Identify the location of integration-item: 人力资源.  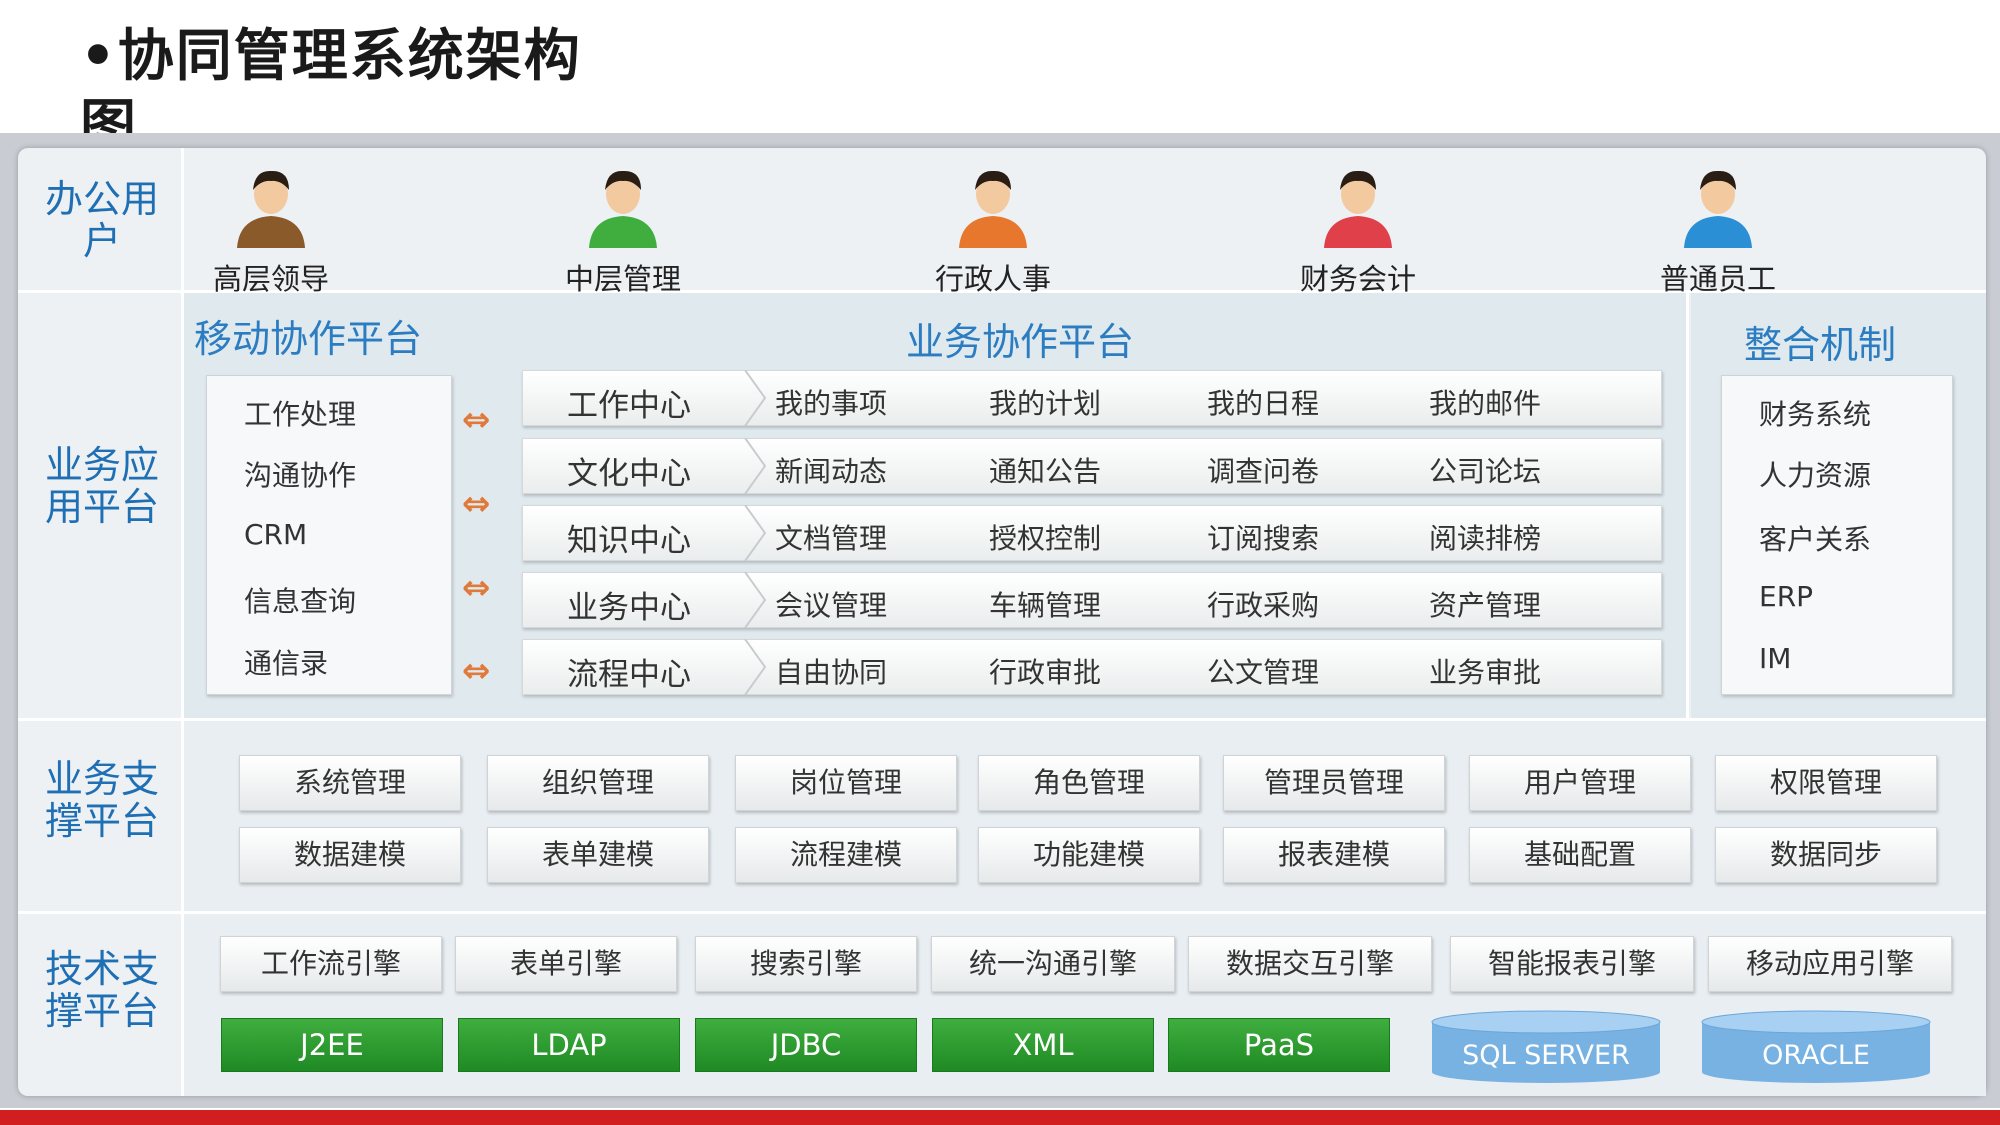
(1815, 475).